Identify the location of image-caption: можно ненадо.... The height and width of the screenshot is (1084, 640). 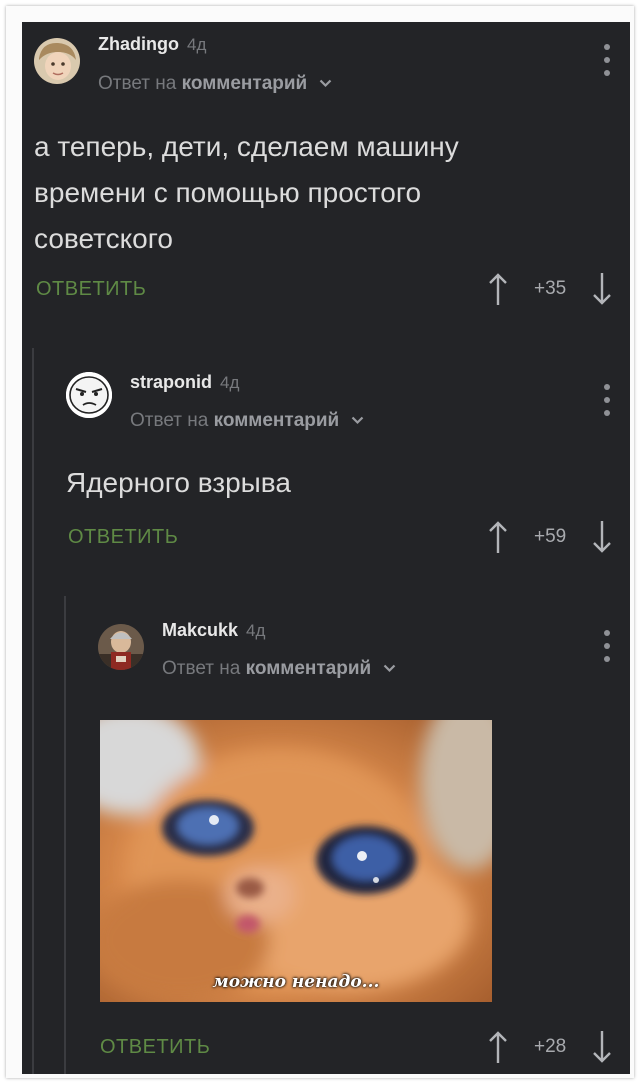
(296, 982).